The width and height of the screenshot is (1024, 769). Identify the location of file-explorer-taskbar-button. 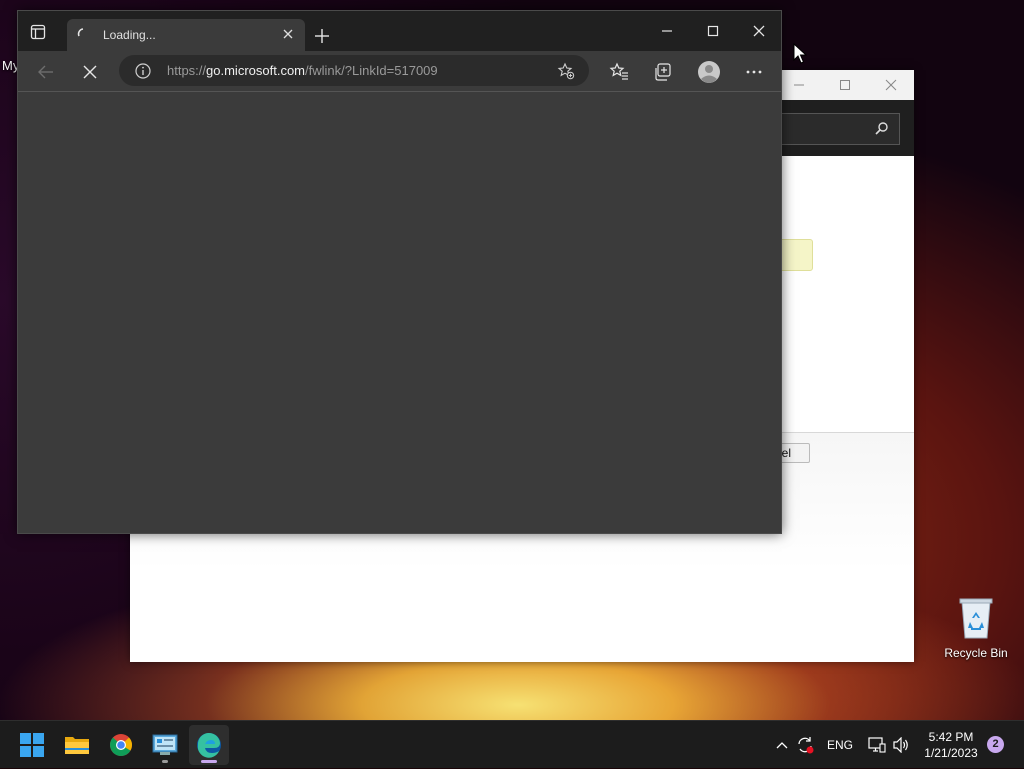
(77, 745).